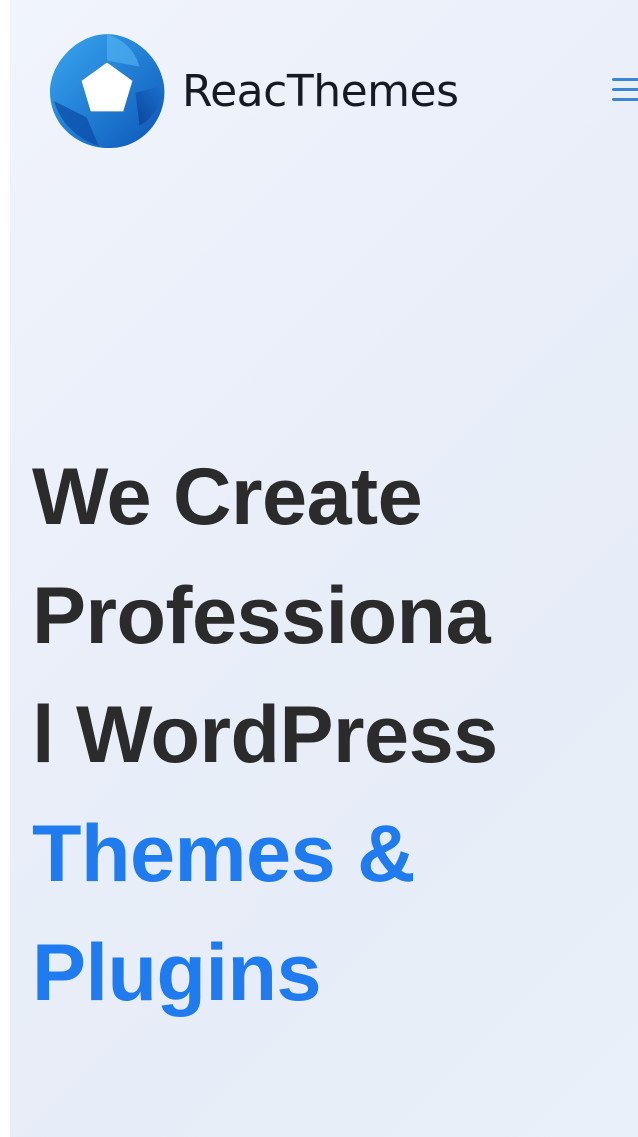  I want to click on hero-highlight-line-2: Plugins, so click(177, 973).